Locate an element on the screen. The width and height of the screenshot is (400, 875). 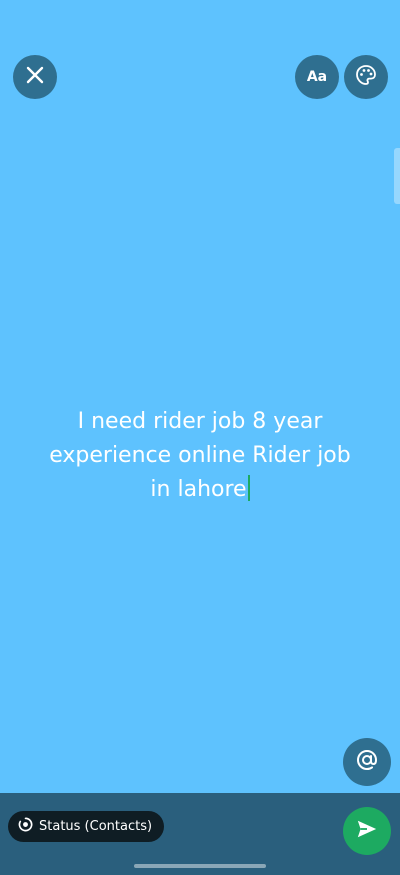
background-color-button is located at coordinates (366, 77).